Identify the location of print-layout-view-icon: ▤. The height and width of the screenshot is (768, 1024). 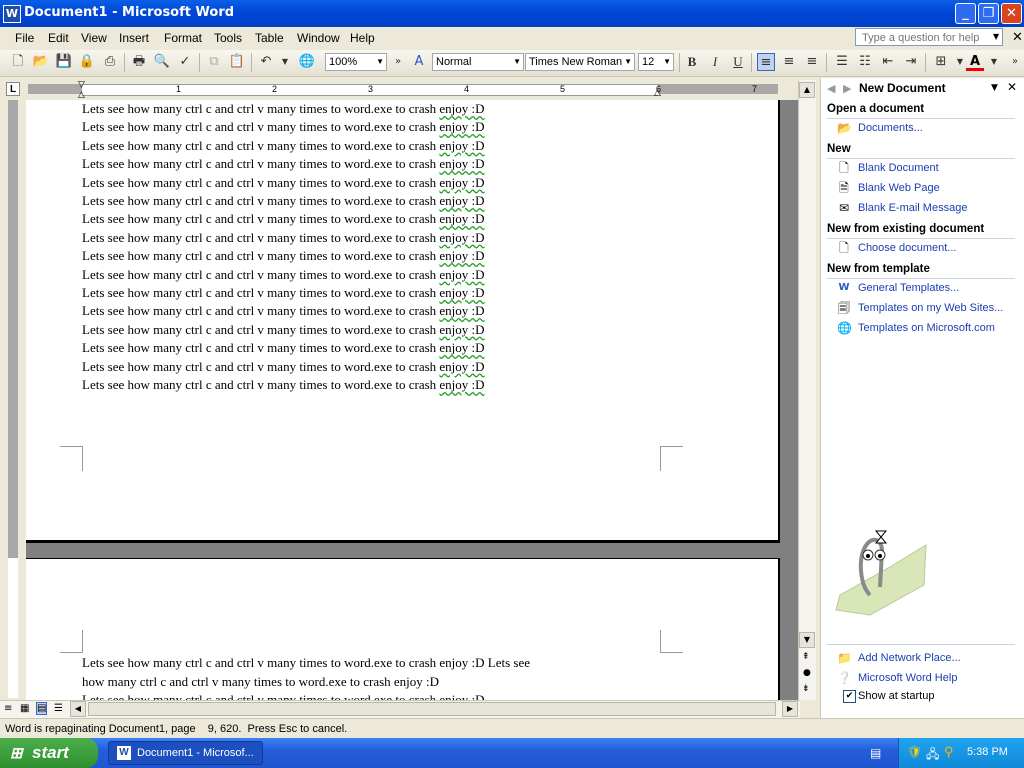
(42, 708).